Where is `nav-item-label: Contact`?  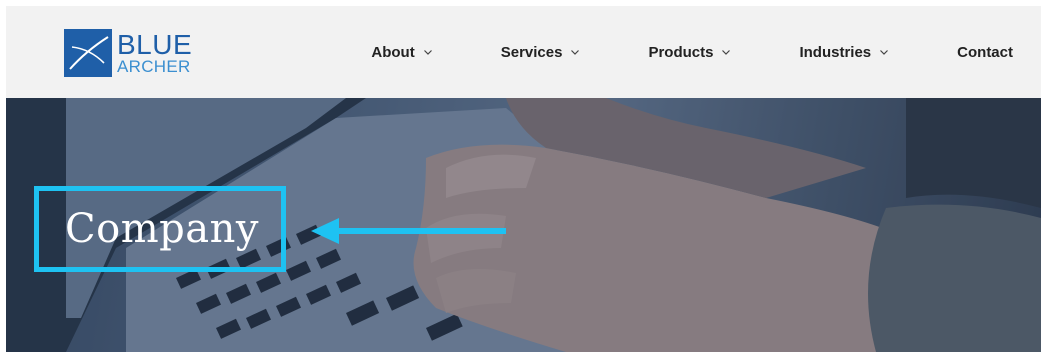
nav-item-label: Contact is located at coordinates (985, 52).